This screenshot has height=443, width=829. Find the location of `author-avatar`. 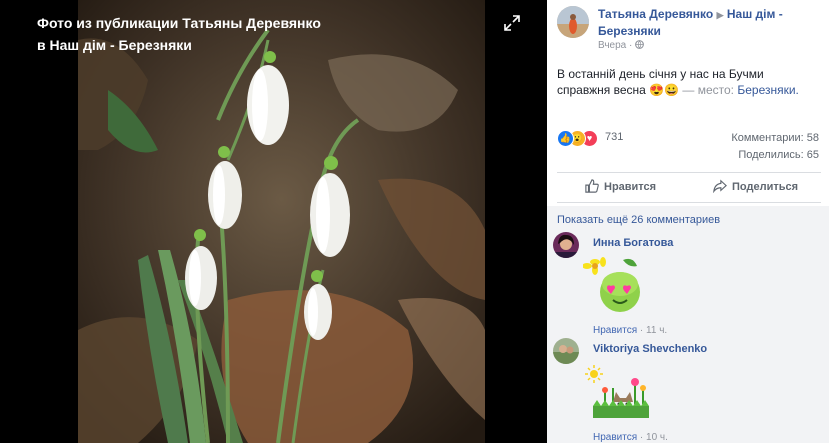

author-avatar is located at coordinates (573, 22).